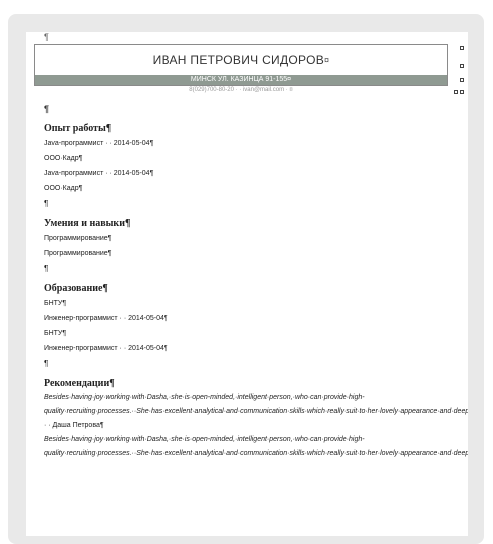 The height and width of the screenshot is (544, 493). Describe the element at coordinates (79, 383) in the screenshot. I see `recommendations-heading: Рекомендации¶` at that location.